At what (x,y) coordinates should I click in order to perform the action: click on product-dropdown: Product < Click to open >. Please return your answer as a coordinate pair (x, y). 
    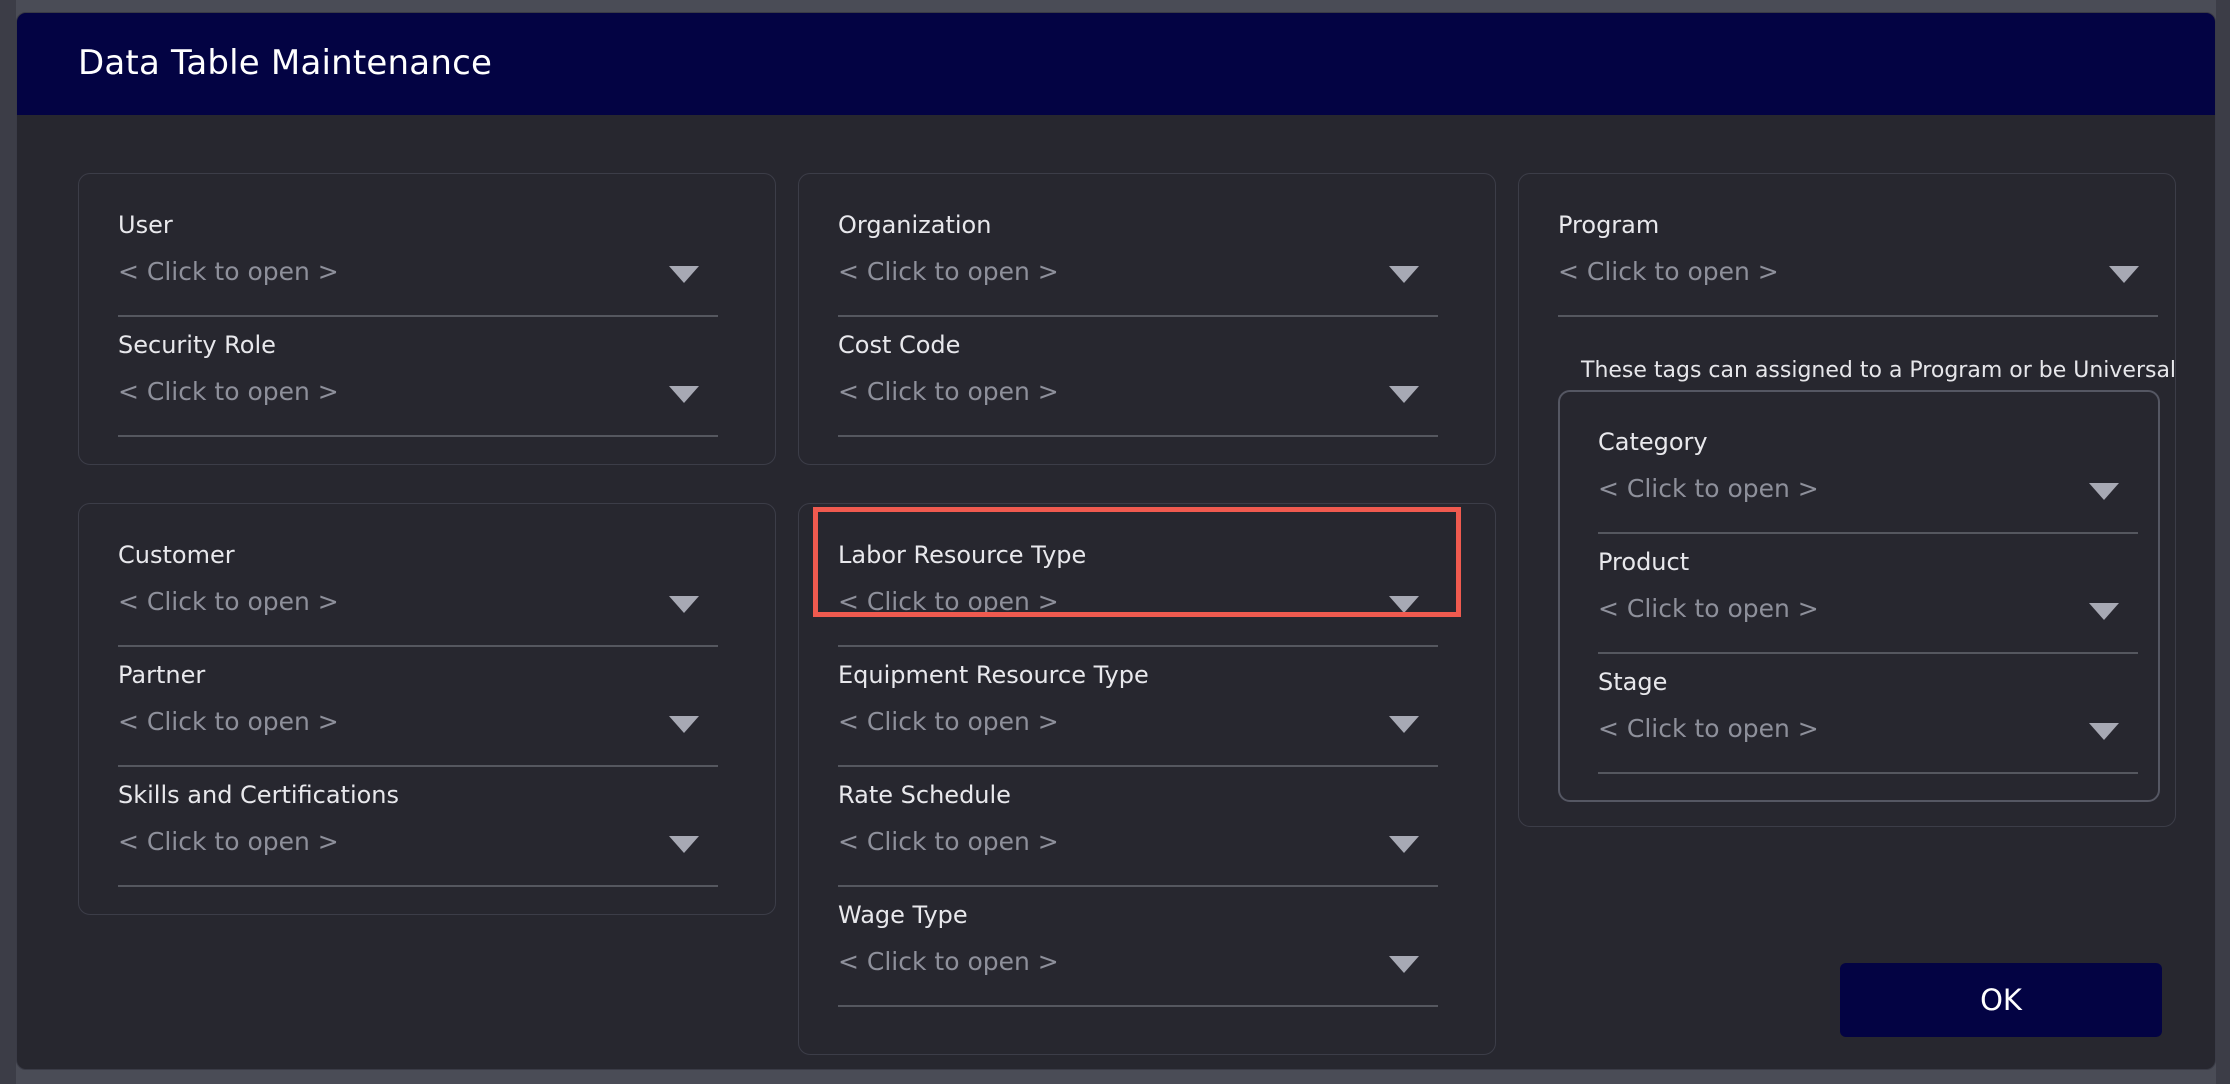
    Looking at the image, I should click on (1868, 593).